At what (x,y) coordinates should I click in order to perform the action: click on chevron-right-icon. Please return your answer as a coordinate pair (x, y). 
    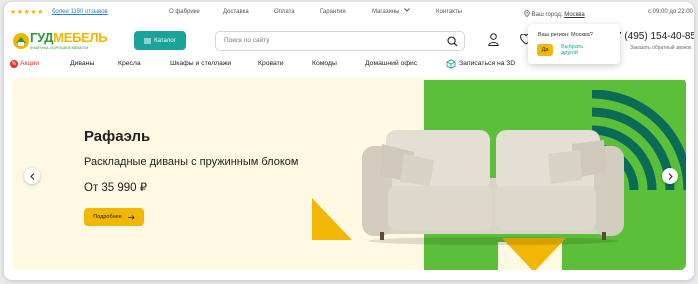
    Looking at the image, I should click on (670, 176).